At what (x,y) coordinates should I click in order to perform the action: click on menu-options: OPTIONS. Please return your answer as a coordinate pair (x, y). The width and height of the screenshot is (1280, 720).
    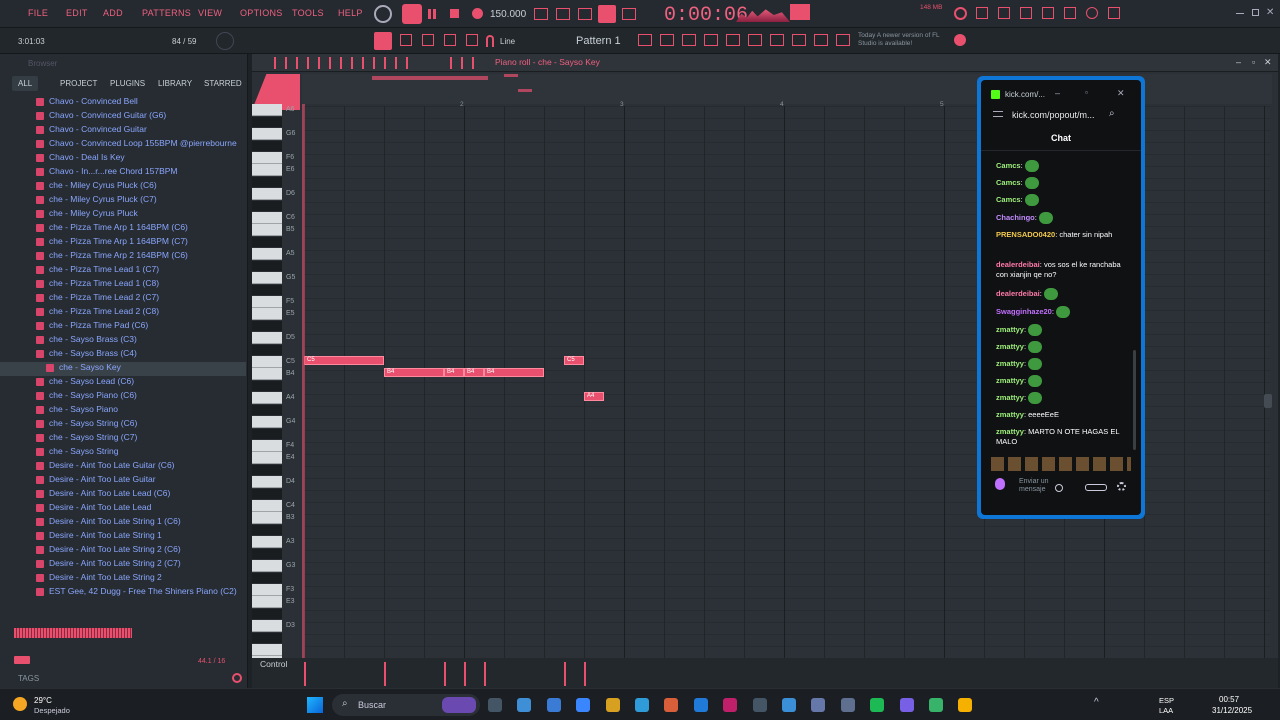
    Looking at the image, I should click on (261, 13).